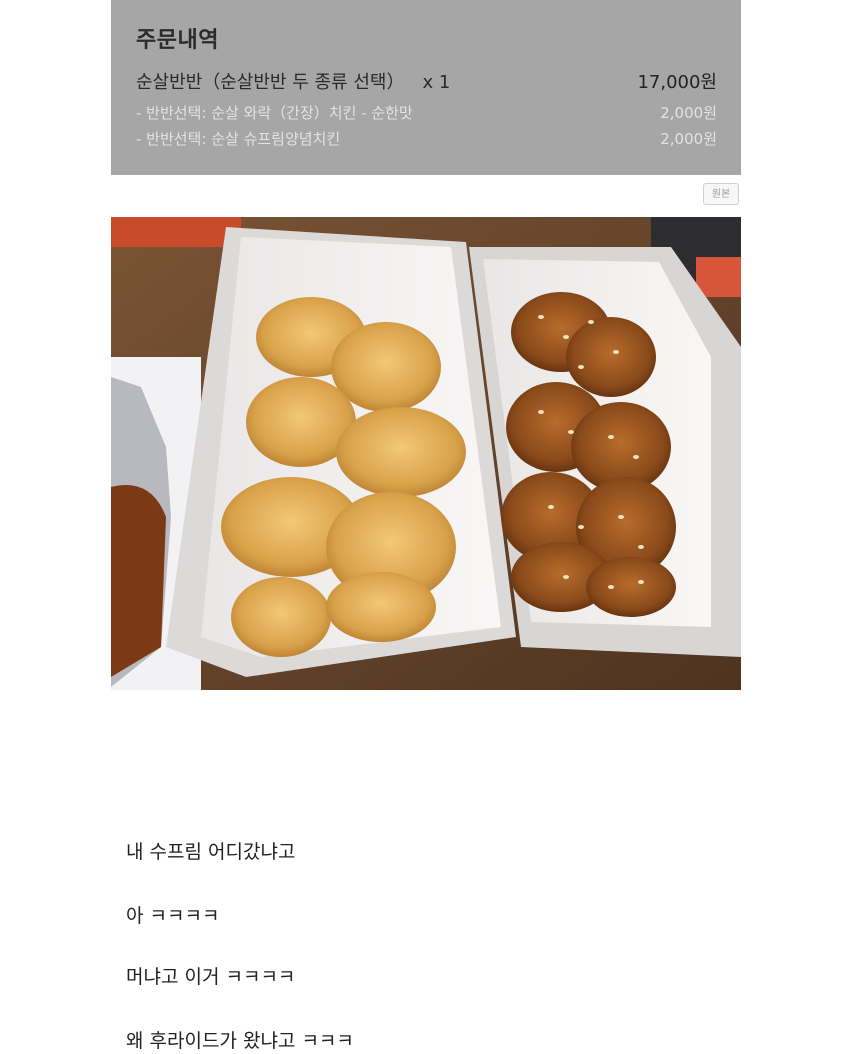 The width and height of the screenshot is (850, 1054). Describe the element at coordinates (436, 82) in the screenshot. I see `order-item-qty: x 1` at that location.